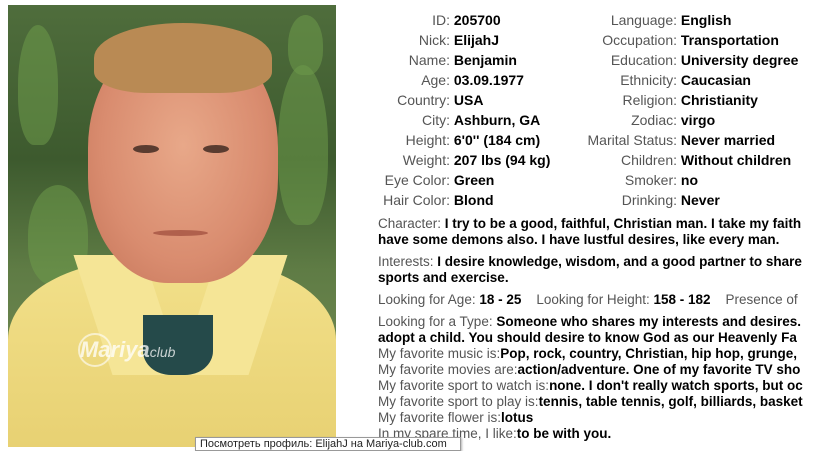 The image size is (831, 451). I want to click on detail-label: Country:, so click(423, 100).